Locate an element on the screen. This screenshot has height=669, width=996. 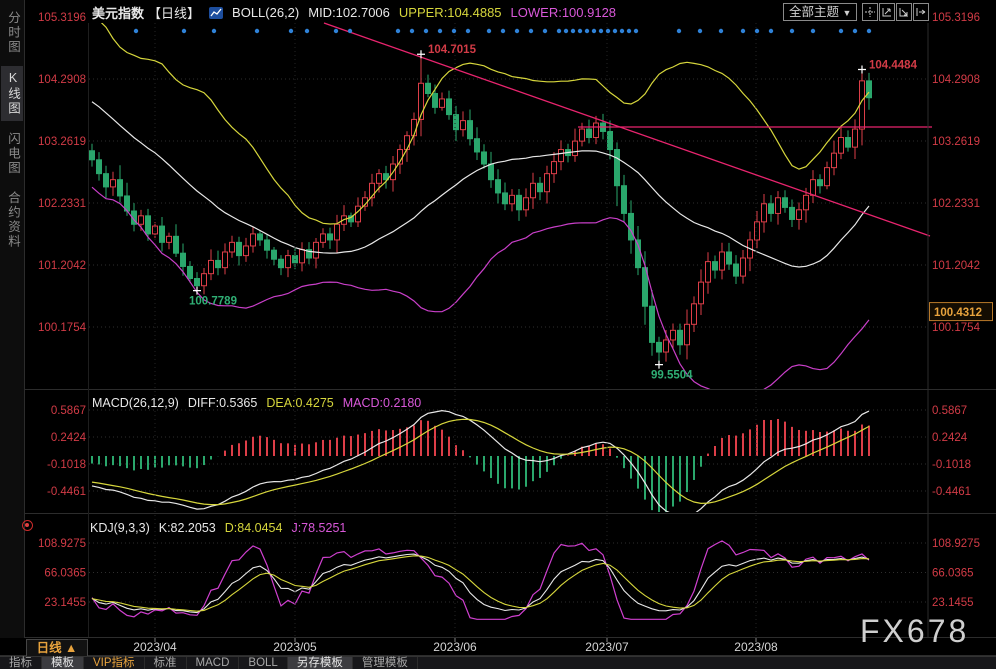
sidebar-item-1: K线图 is located at coordinates (12, 93).